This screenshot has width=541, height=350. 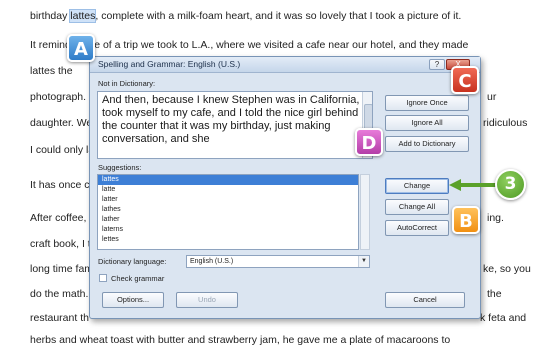 I want to click on suggestion-item: laterns, so click(x=228, y=230).